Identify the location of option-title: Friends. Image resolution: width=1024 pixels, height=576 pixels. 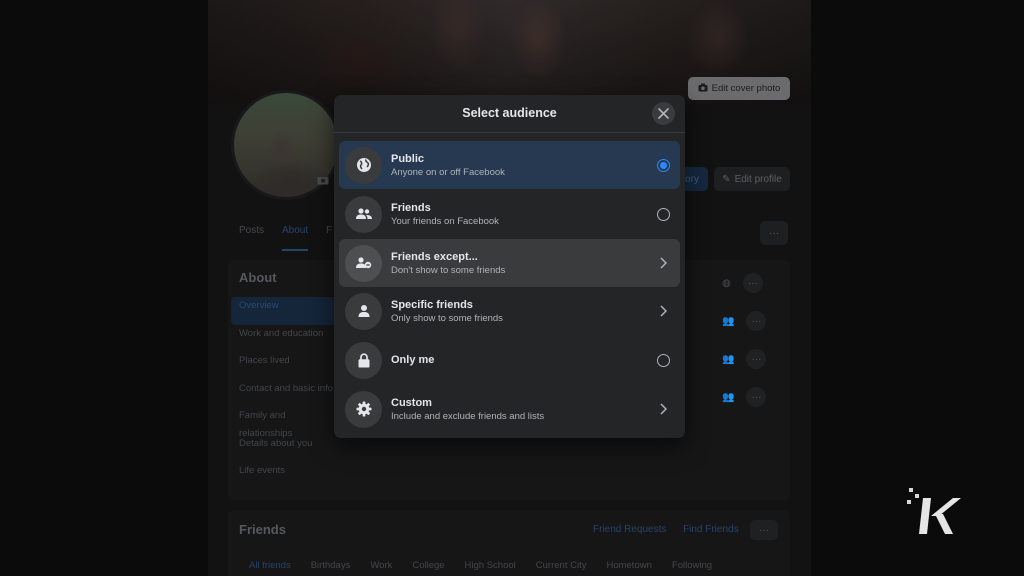
(411, 207).